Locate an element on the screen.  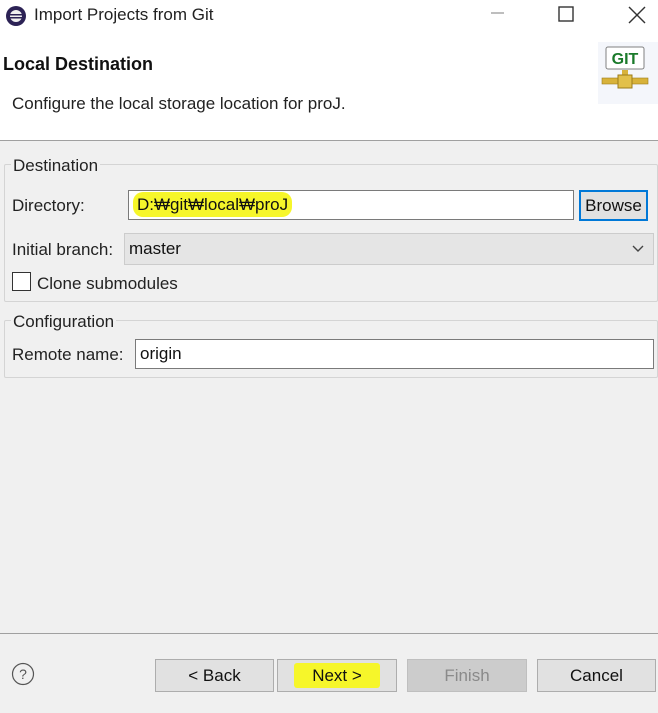
initial-branch-select: master is located at coordinates (389, 249).